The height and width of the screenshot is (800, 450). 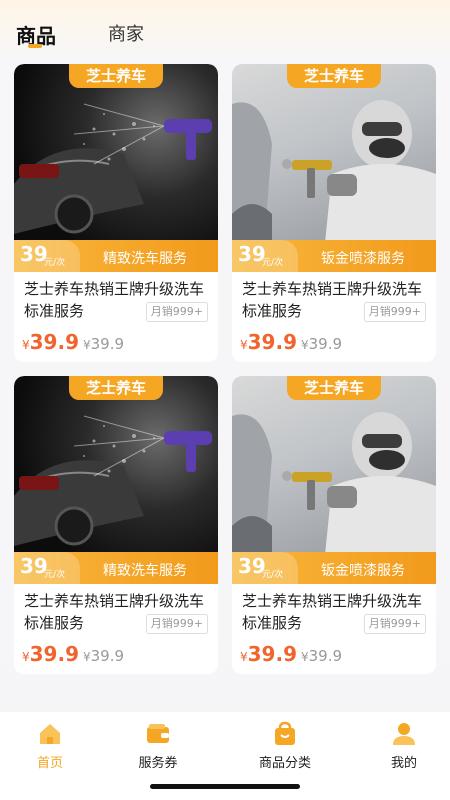 What do you see at coordinates (404, 734) in the screenshot?
I see `user-icon` at bounding box center [404, 734].